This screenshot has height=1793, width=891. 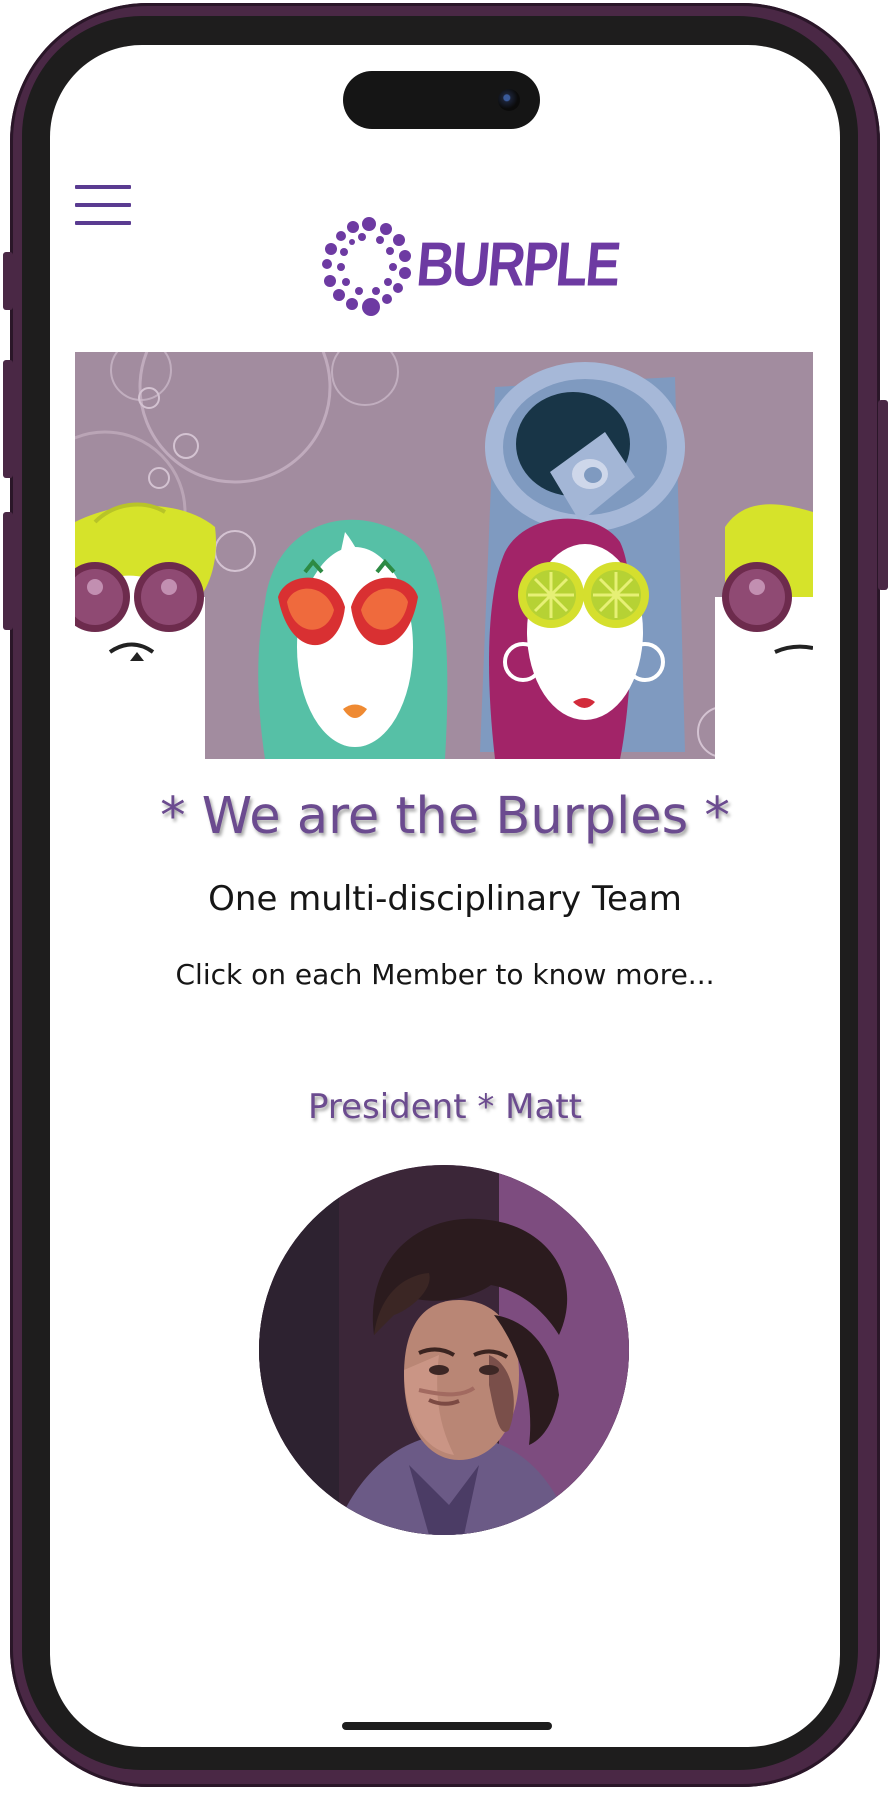 What do you see at coordinates (441, 100) in the screenshot?
I see `dynamic-island` at bounding box center [441, 100].